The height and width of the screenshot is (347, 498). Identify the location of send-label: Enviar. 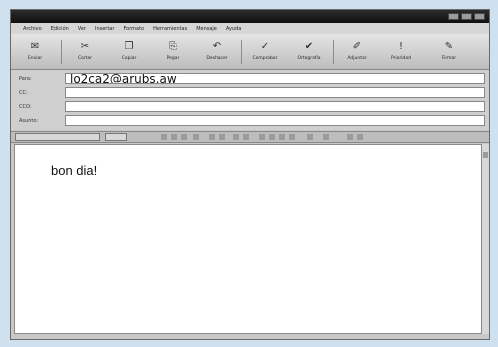
(35, 58).